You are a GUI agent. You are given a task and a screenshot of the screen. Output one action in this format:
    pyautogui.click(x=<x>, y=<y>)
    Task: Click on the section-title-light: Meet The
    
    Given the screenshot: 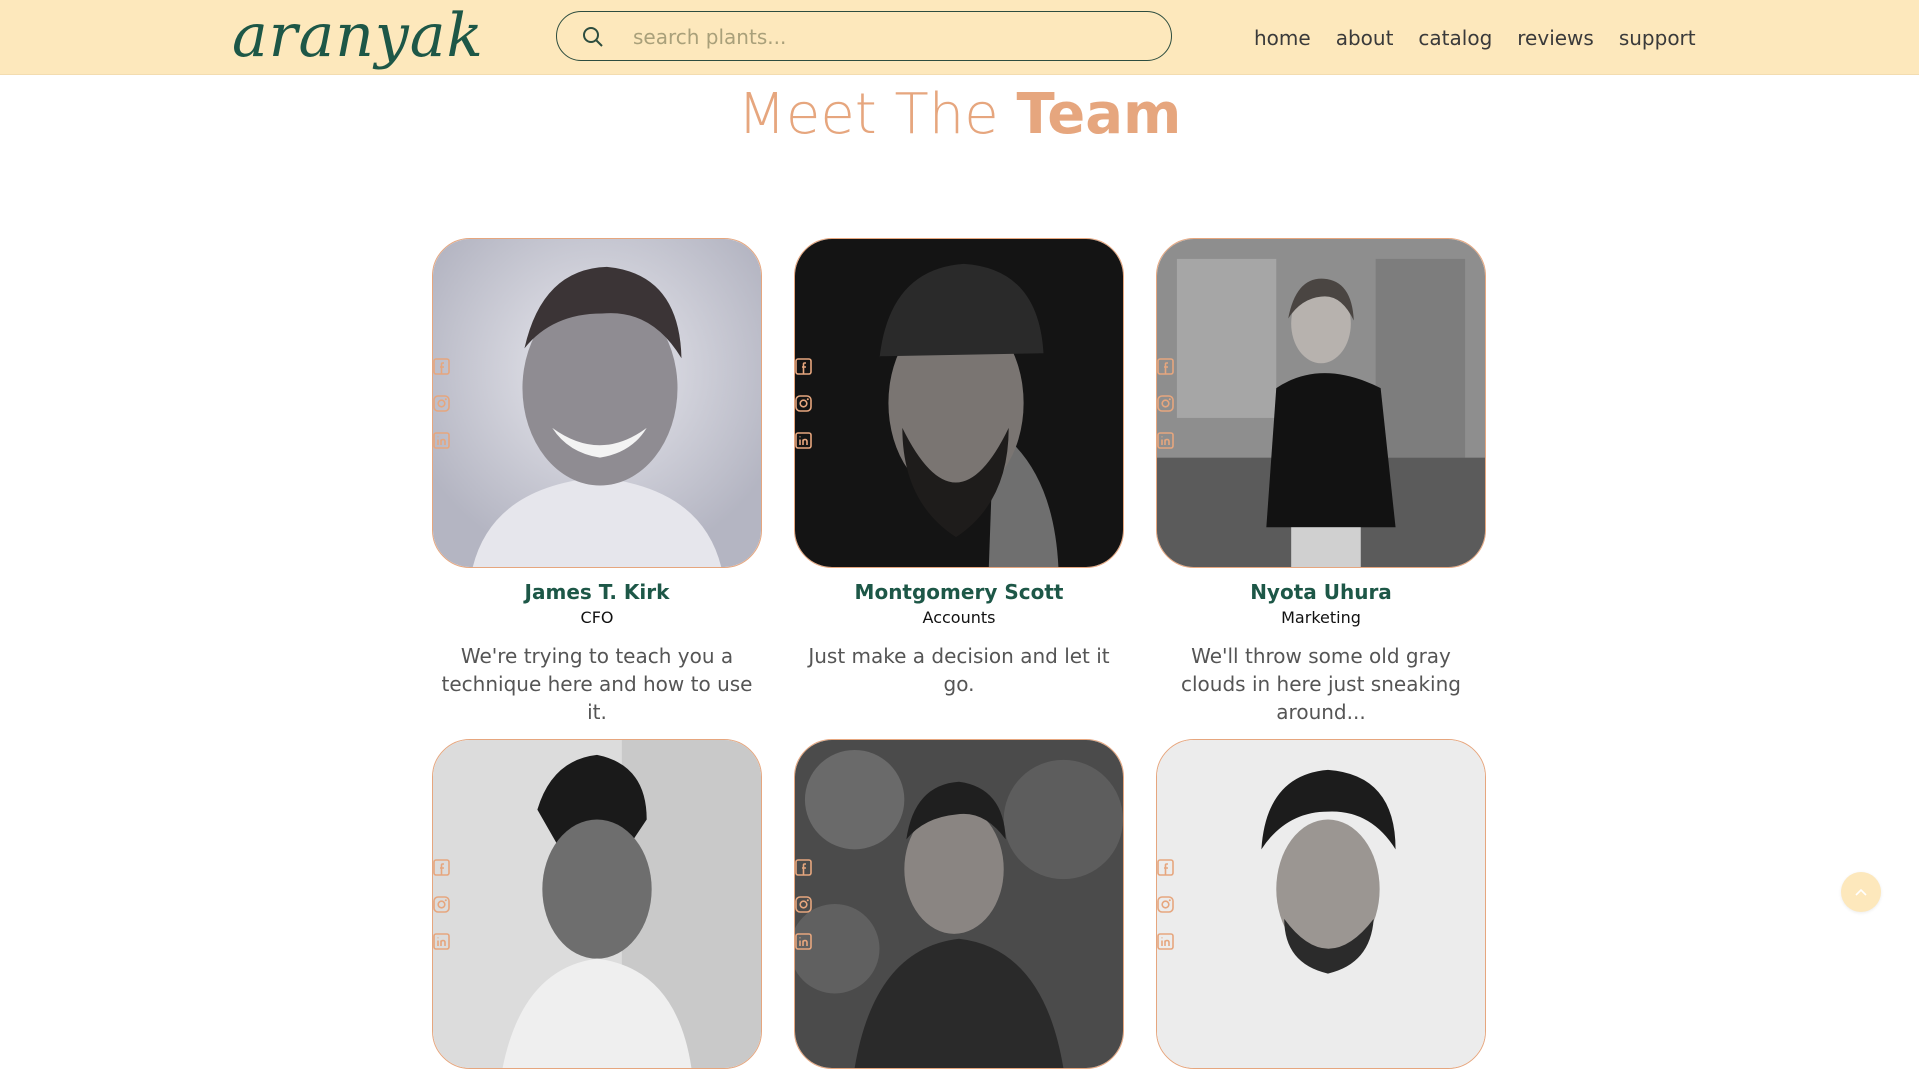 What is the action you would take?
    pyautogui.click(x=877, y=114)
    